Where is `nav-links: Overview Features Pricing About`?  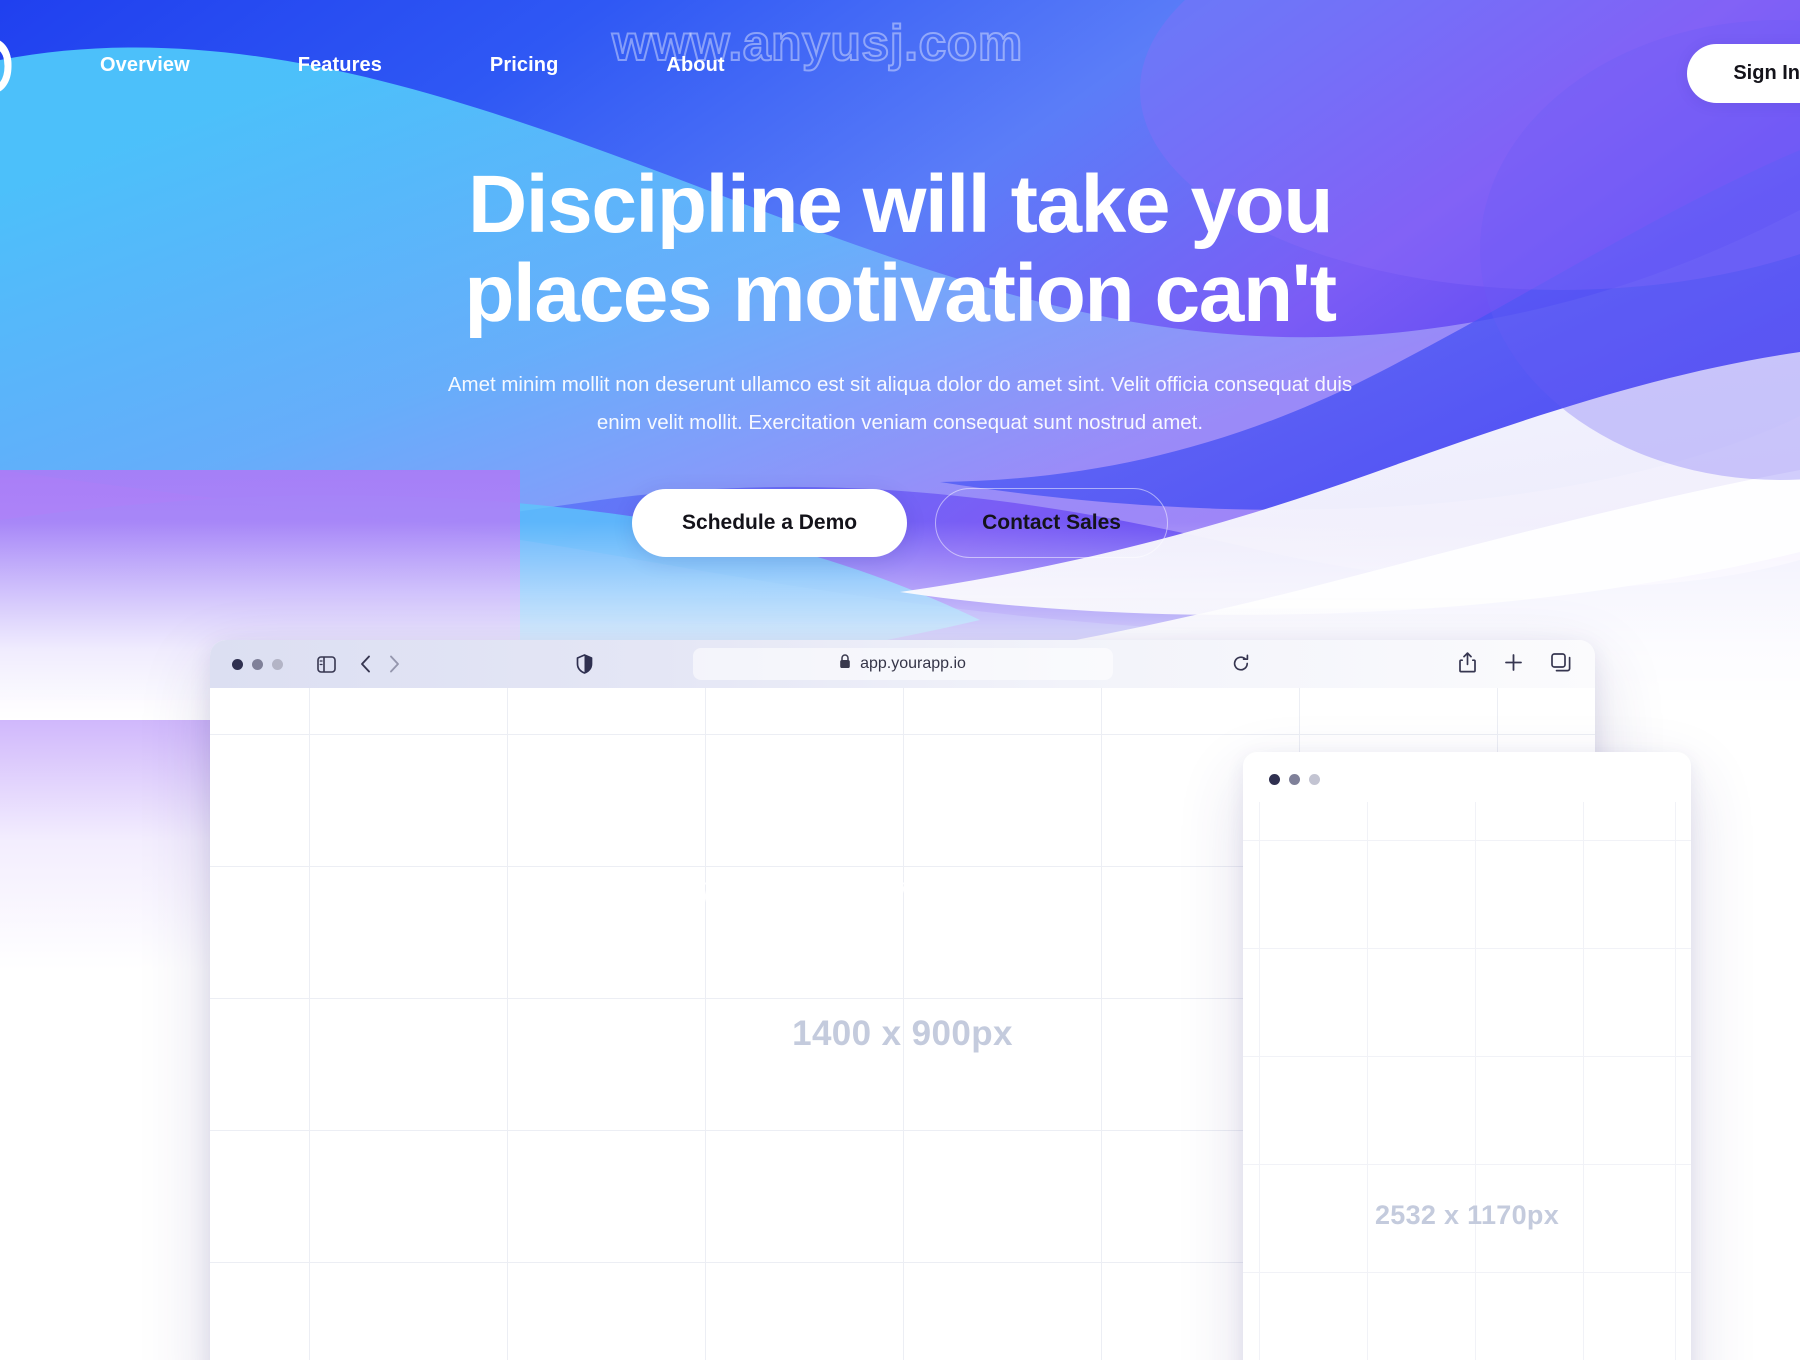
nav-links: Overview Features Pricing About is located at coordinates (466, 65).